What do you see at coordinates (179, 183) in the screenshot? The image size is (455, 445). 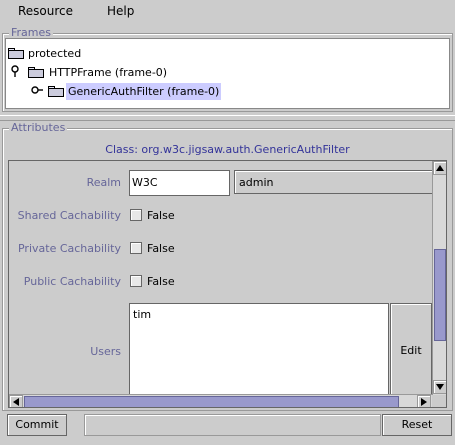 I see `realm-input: W3C` at bounding box center [179, 183].